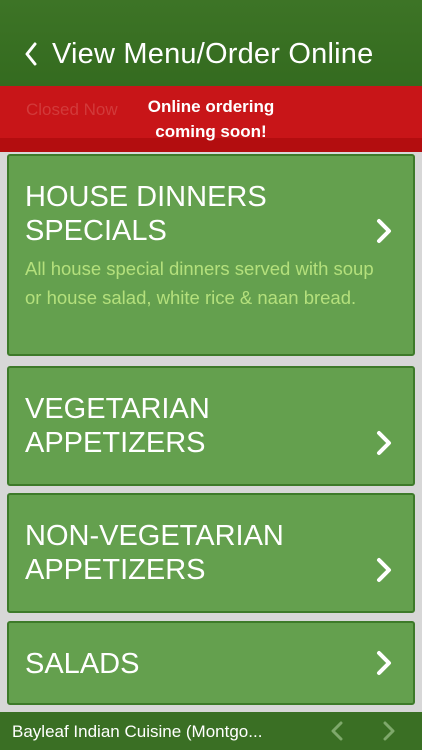 The image size is (422, 750). I want to click on prev-arrow-icon, so click(337, 731).